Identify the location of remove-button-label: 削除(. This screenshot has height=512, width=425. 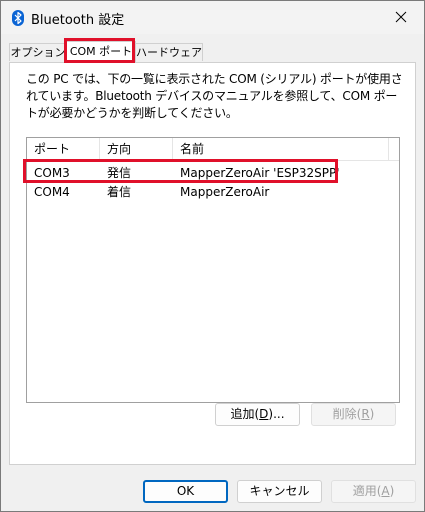
(347, 414).